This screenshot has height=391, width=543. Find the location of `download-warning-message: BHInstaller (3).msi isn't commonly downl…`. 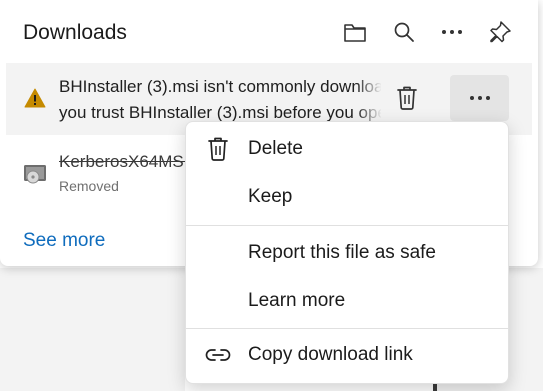

download-warning-message: BHInstaller (3).msi isn't commonly downl… is located at coordinates (220, 100).